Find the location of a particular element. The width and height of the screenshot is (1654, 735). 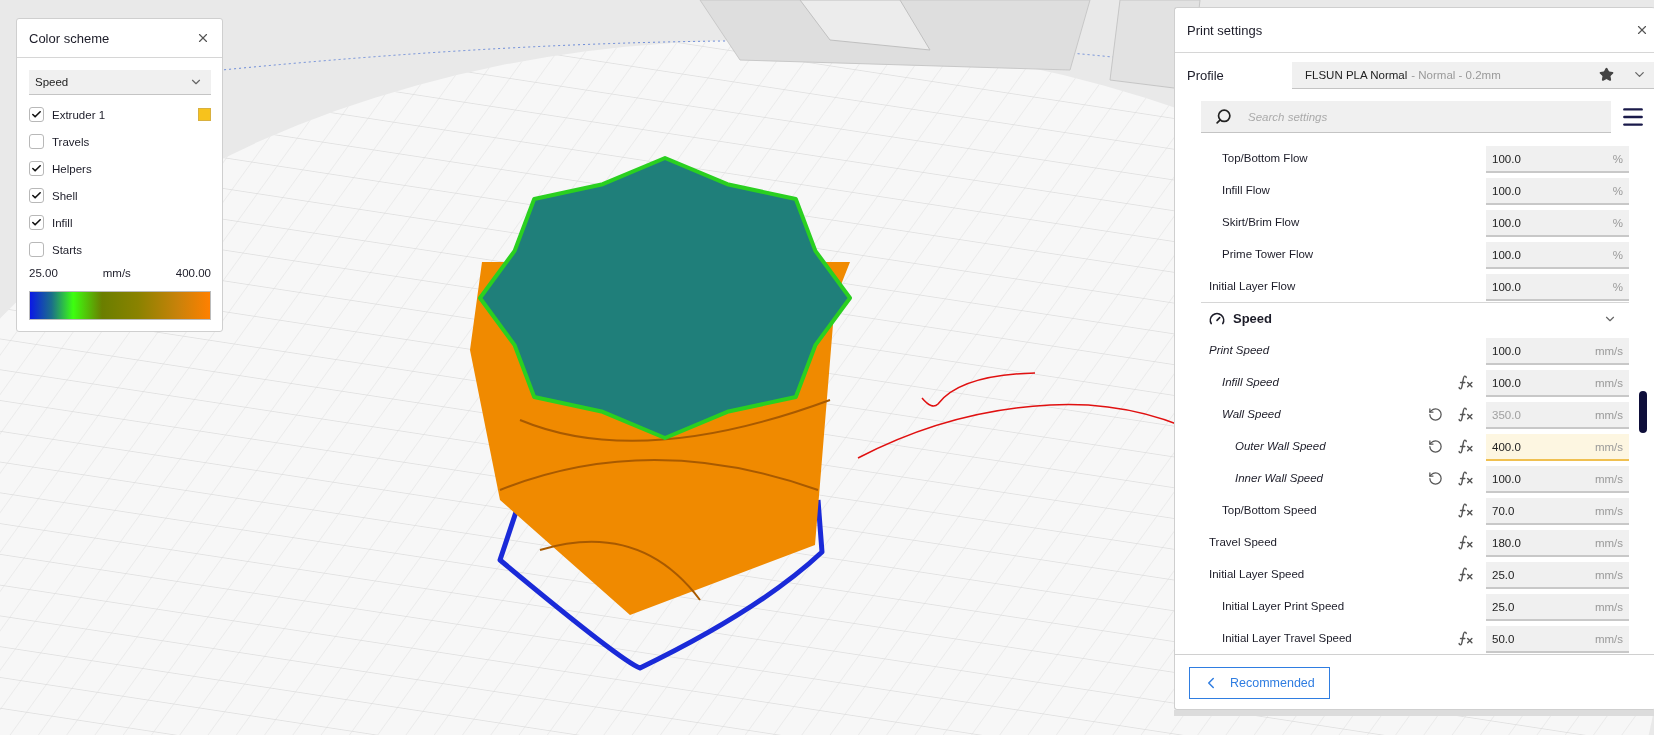

setting-field: 400.0 mm/s is located at coordinates (1558, 447).